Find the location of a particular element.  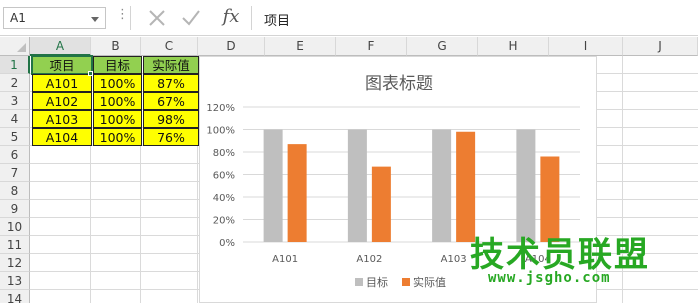

y-tick-label: 0% is located at coordinates (227, 243).